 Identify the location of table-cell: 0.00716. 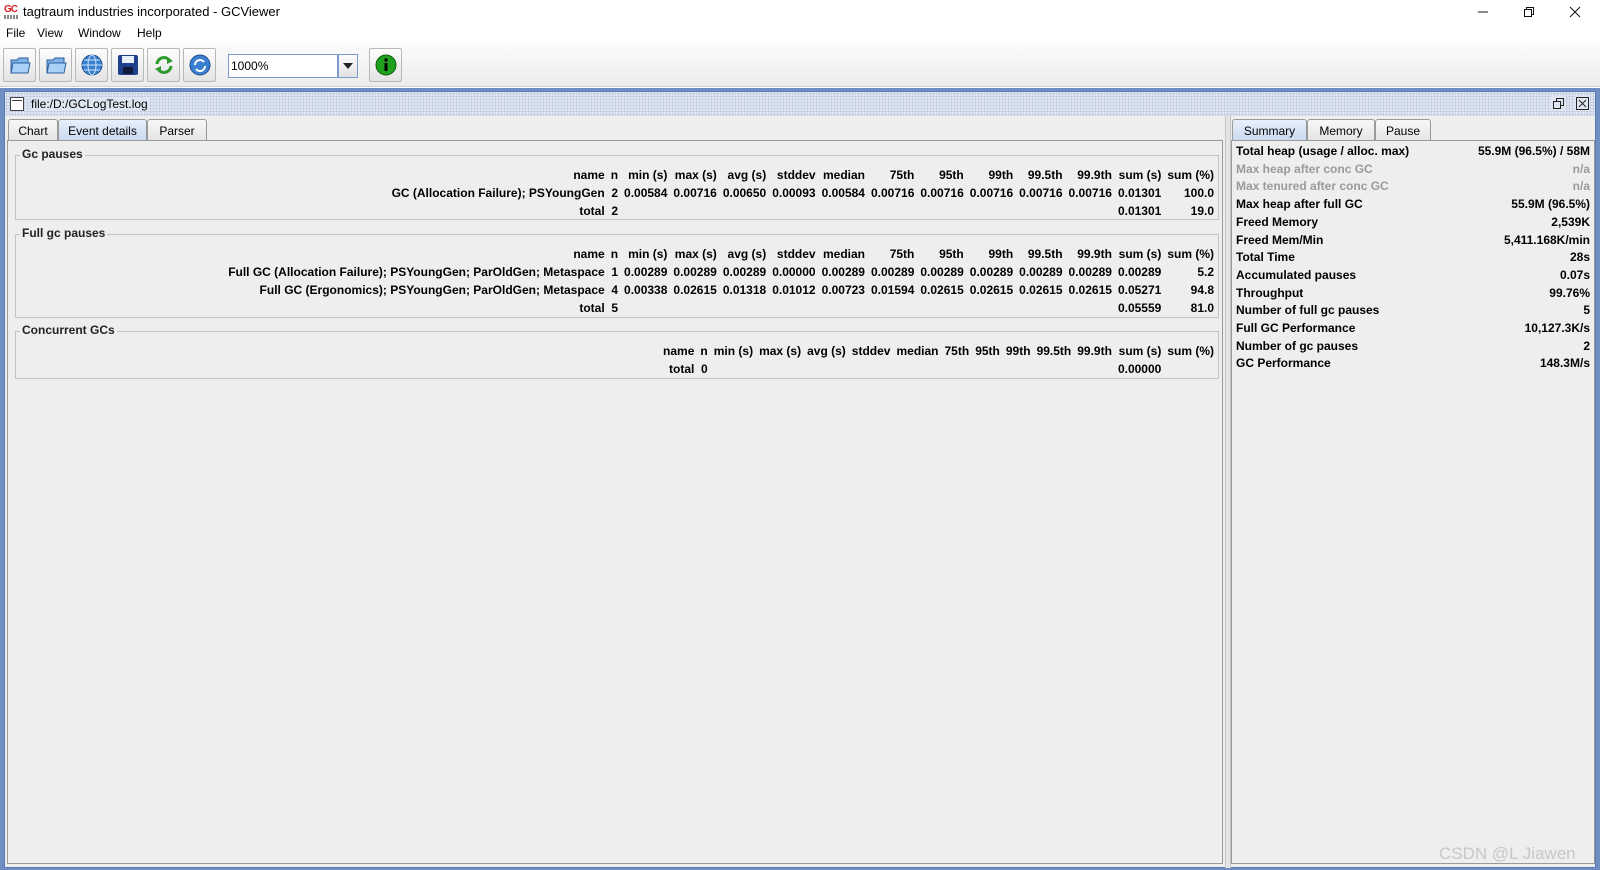
(1090, 193).